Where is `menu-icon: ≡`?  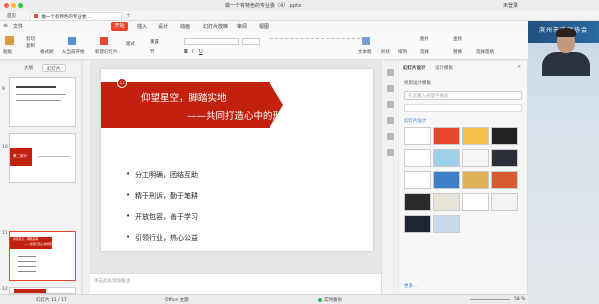
menu-icon: ≡ is located at coordinates (6, 26).